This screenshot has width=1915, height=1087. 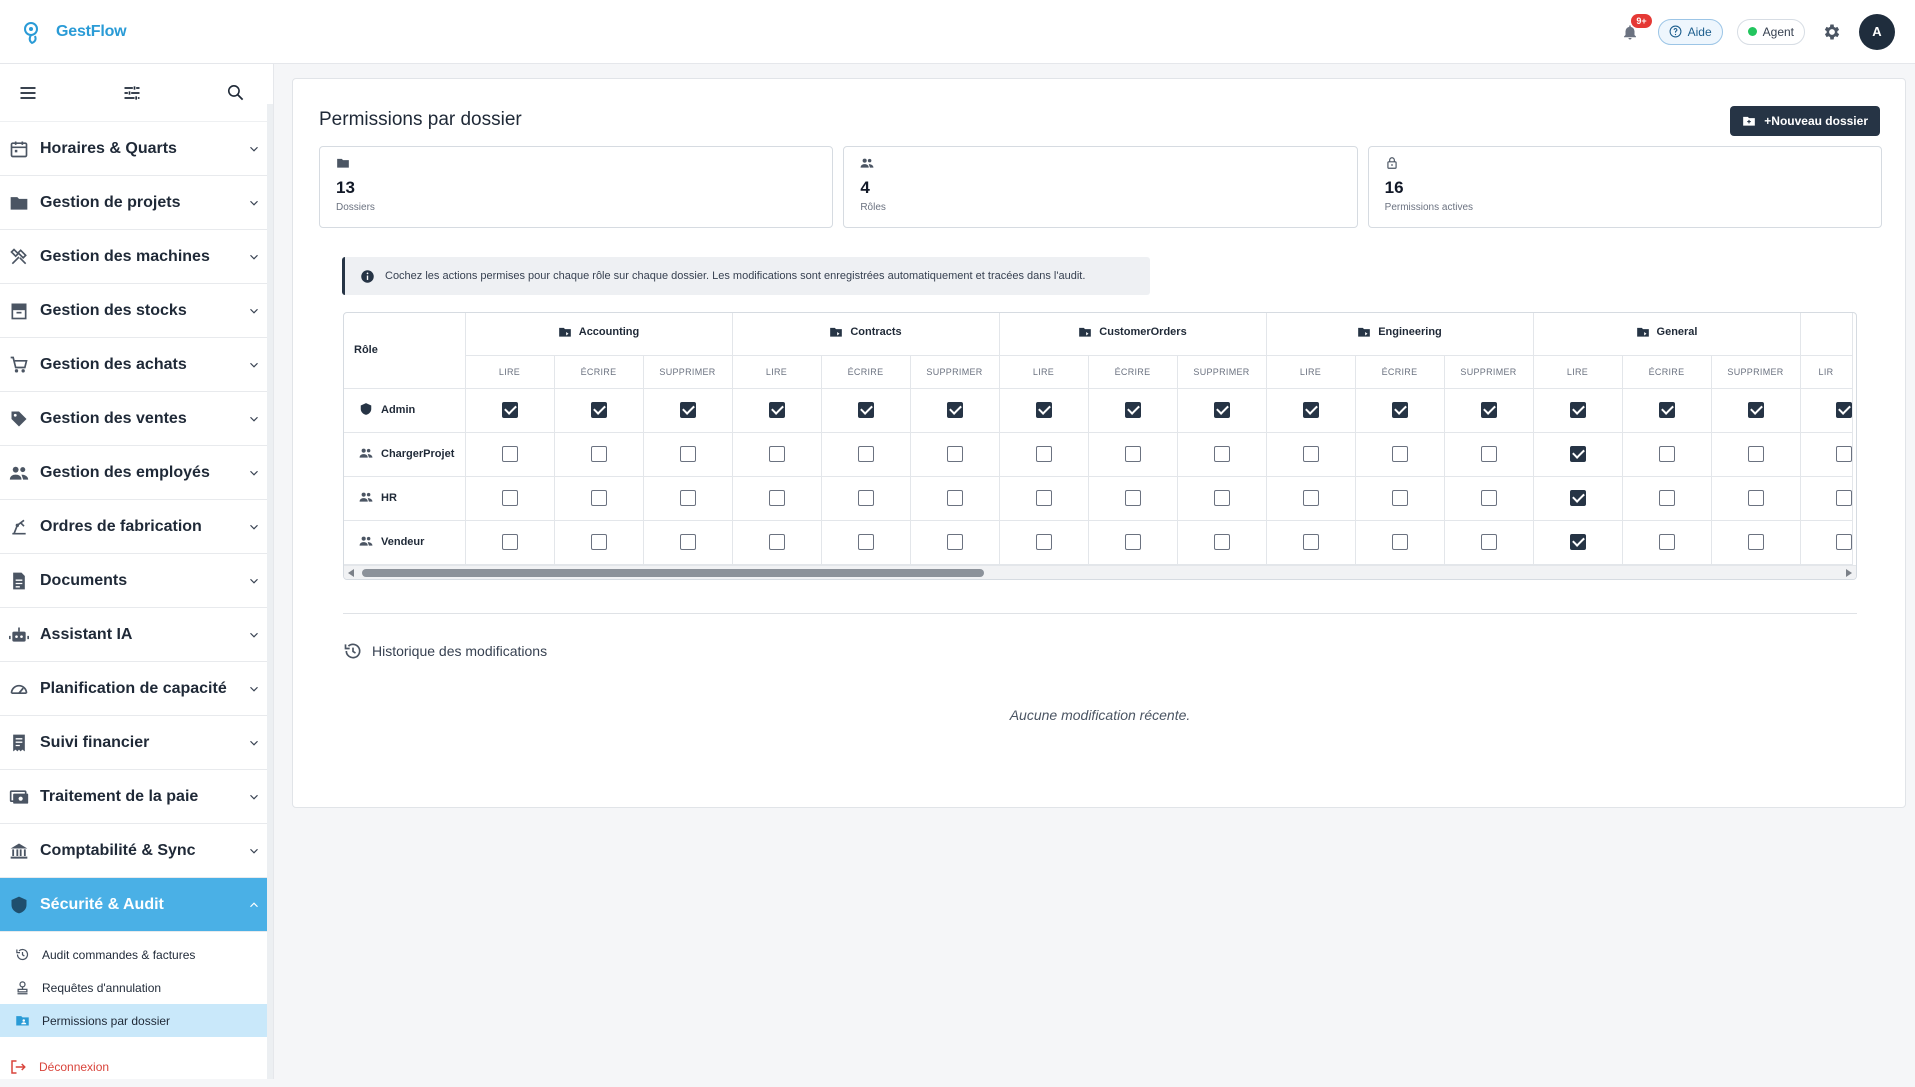 What do you see at coordinates (1634, 29) in the screenshot?
I see `notifications-button: 9+` at bounding box center [1634, 29].